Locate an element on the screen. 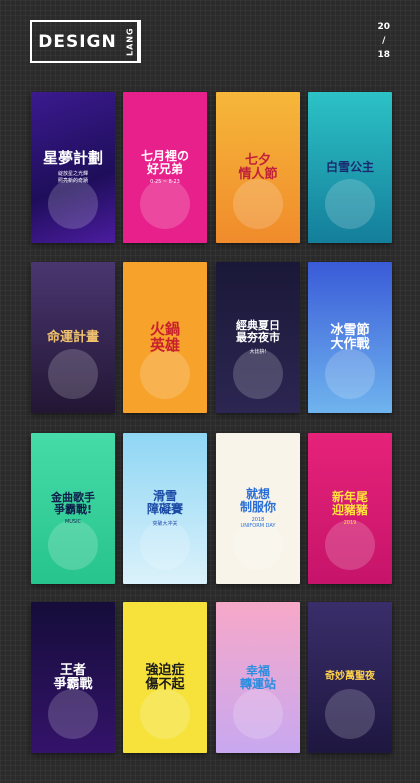 Image resolution: width=420 pixels, height=783 pixels. poster-subtitle: MUSIC is located at coordinates (73, 522).